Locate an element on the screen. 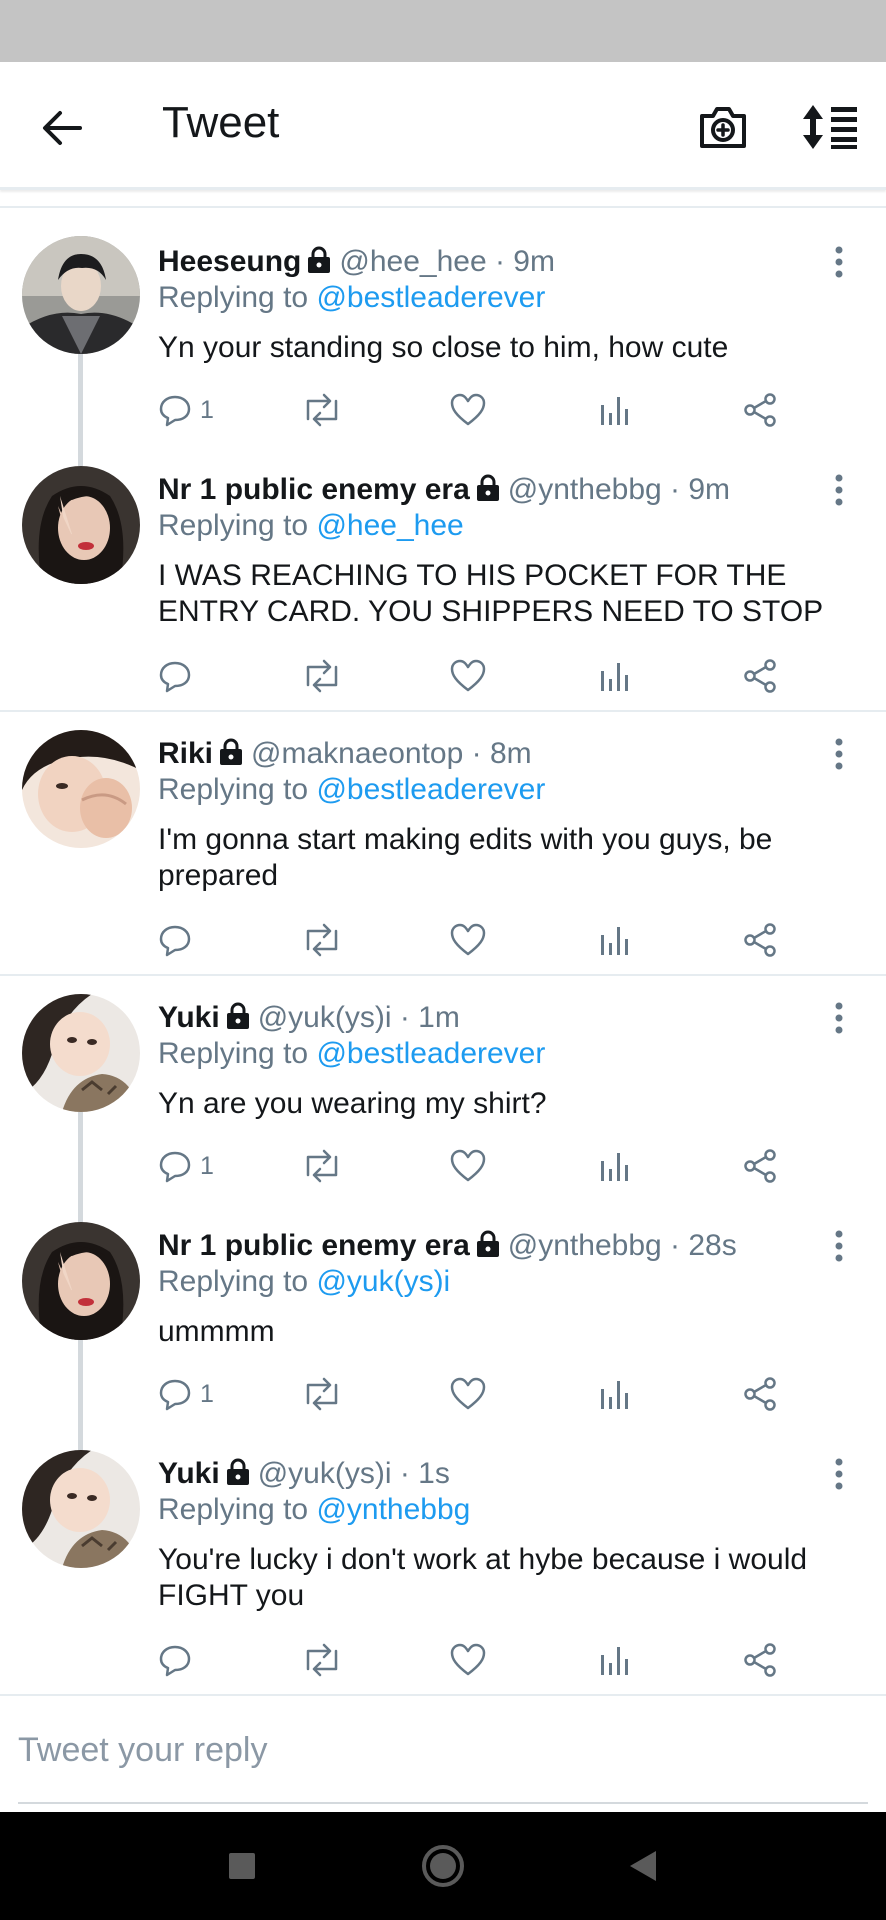 This screenshot has height=1920, width=886. sort-button is located at coordinates (830, 127).